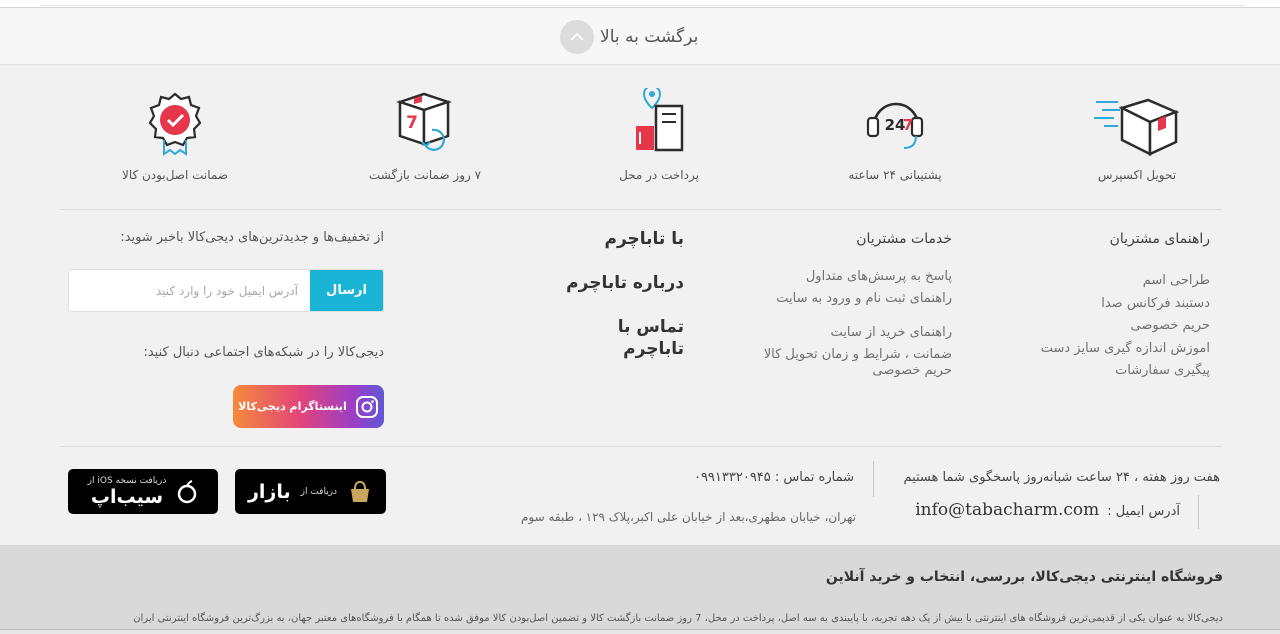 This screenshot has height=634, width=1280. I want to click on feature-return: 7 ۷ روز ضمانت بازگشت, so click(425, 135).